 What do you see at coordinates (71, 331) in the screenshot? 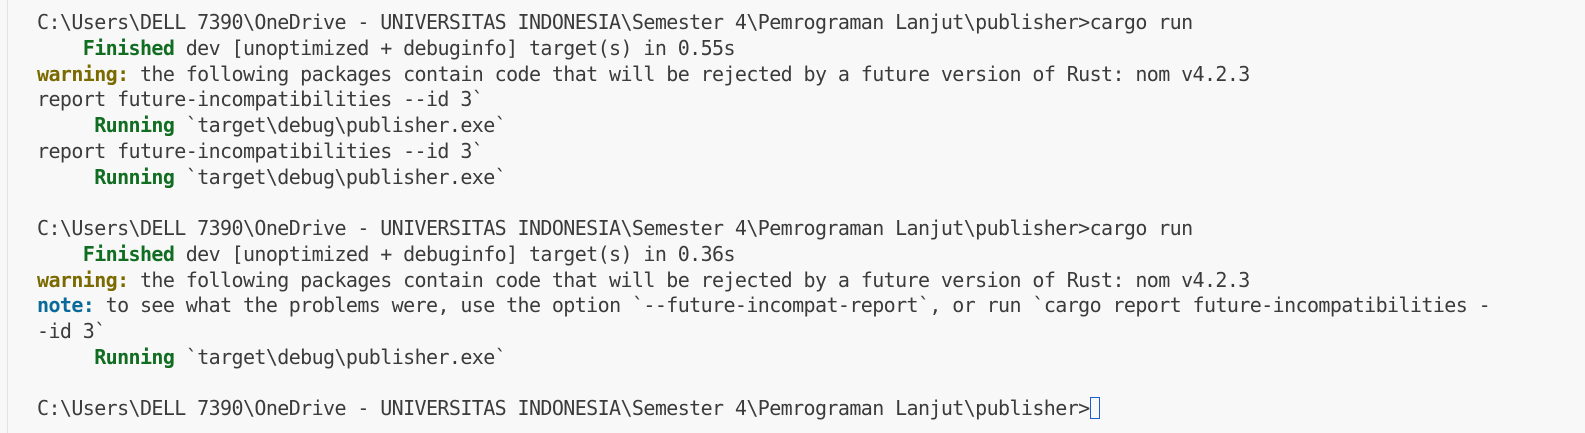
I see `note-continuation: -id 3`` at bounding box center [71, 331].